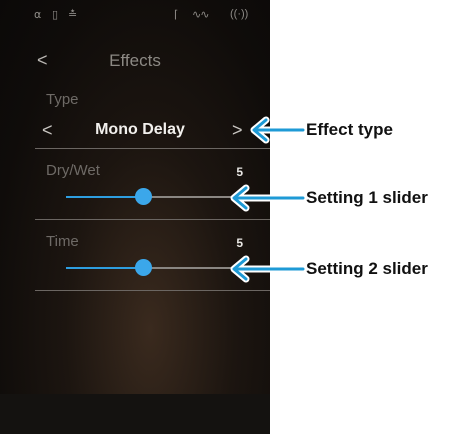 The height and width of the screenshot is (434, 465). I want to click on callout-setting1: Setting 1 slider, so click(367, 197).